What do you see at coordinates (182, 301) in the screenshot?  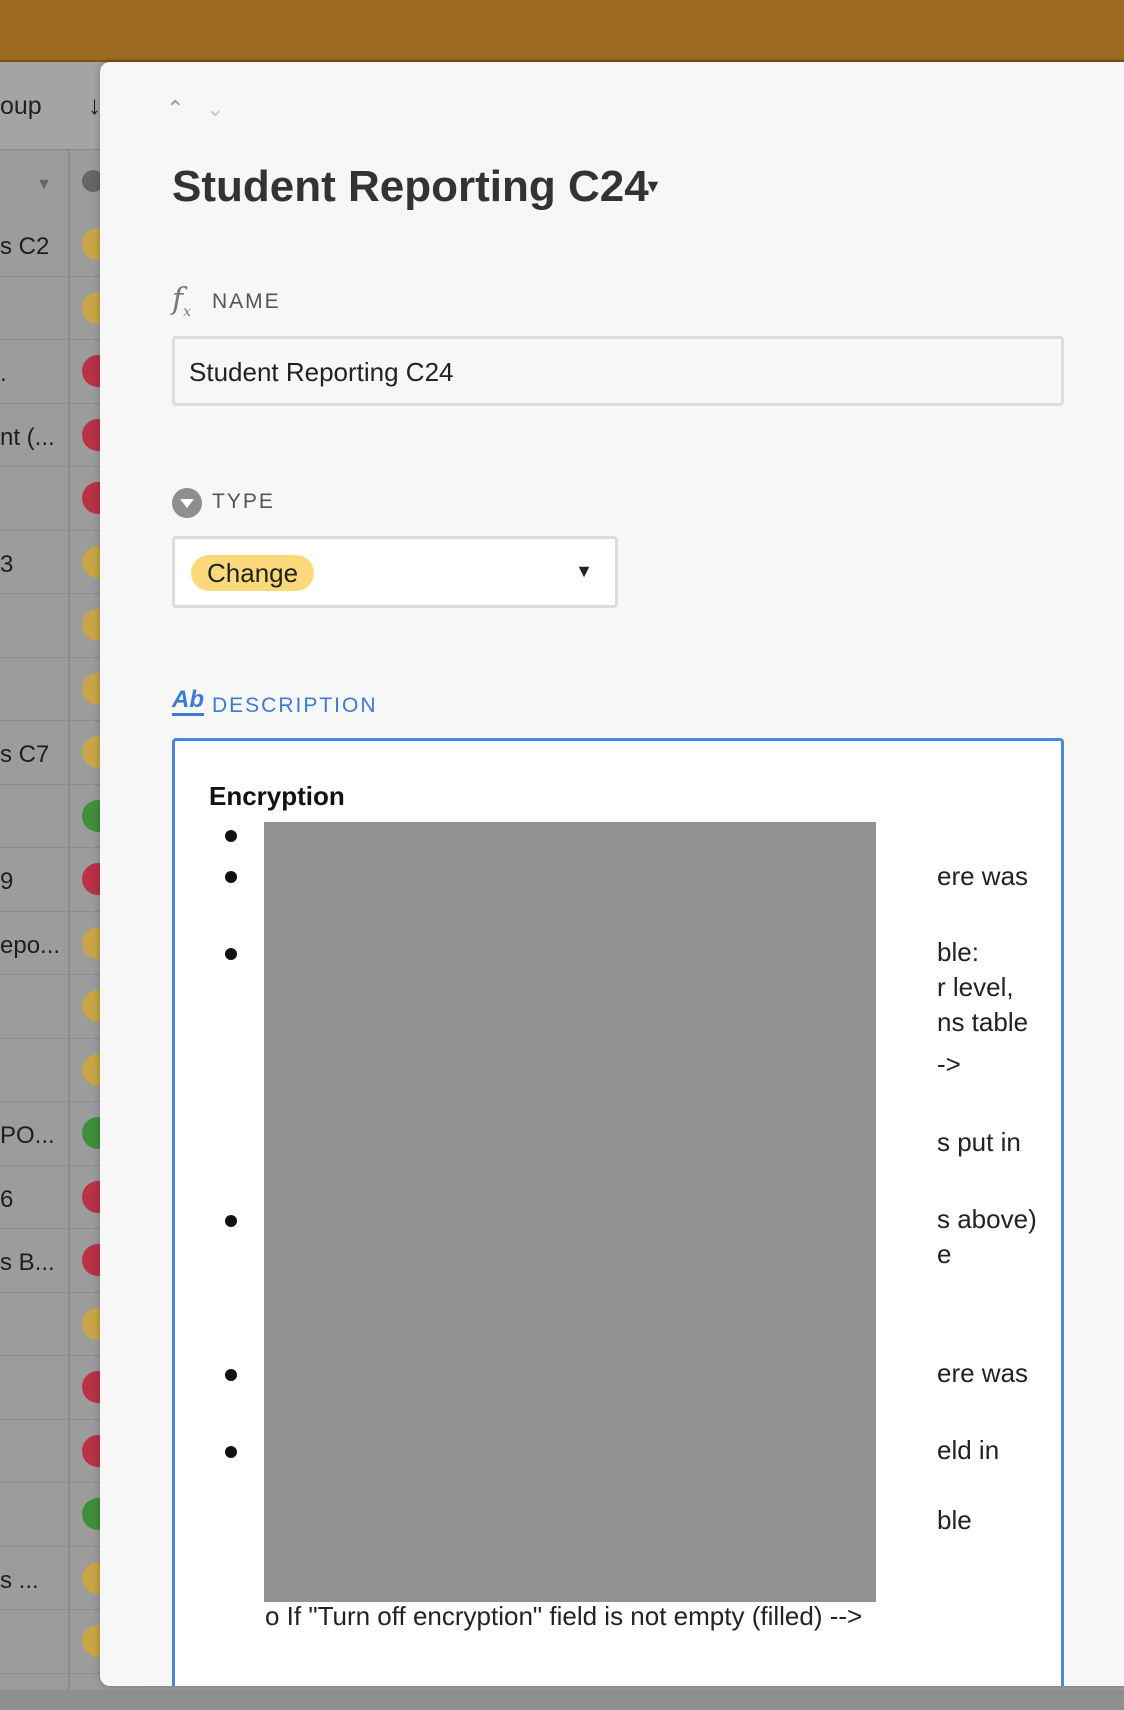 I see `formula-icon: fx` at bounding box center [182, 301].